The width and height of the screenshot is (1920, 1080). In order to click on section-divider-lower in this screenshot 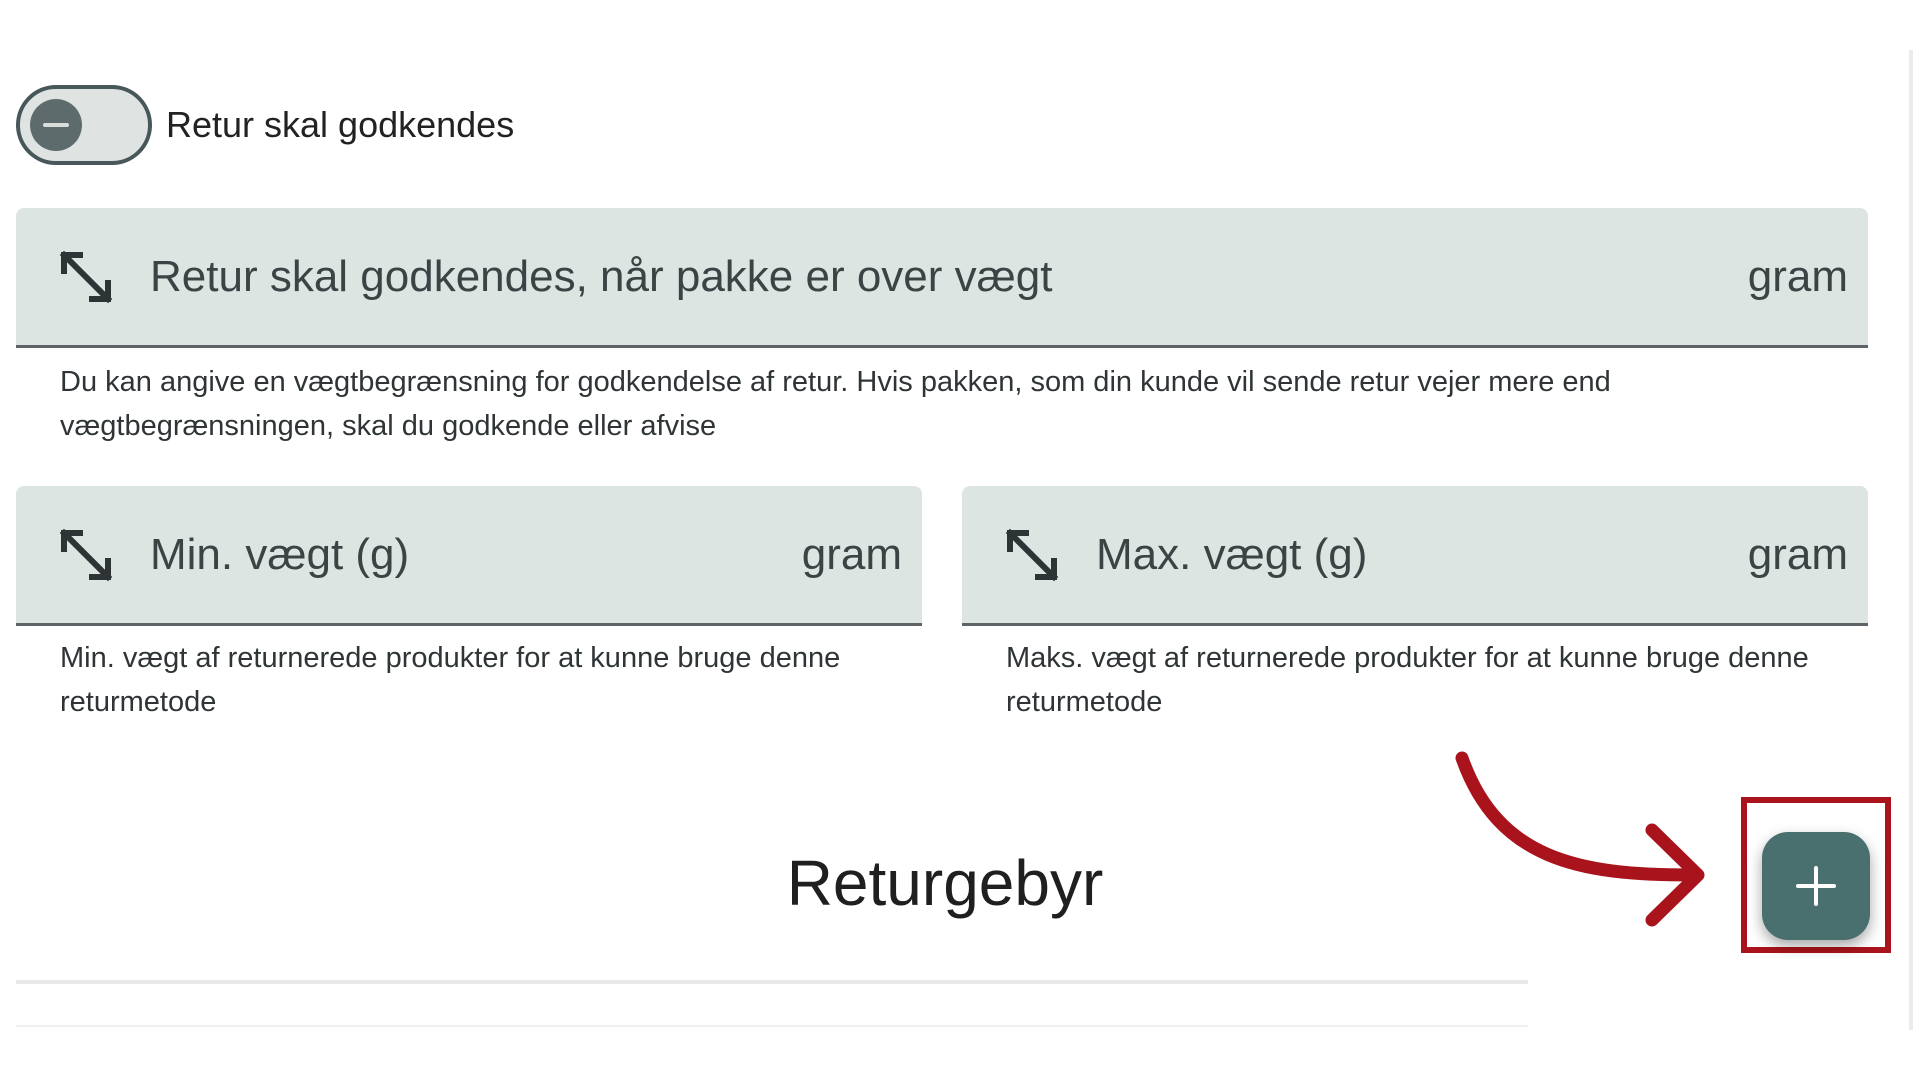, I will do `click(772, 1026)`.